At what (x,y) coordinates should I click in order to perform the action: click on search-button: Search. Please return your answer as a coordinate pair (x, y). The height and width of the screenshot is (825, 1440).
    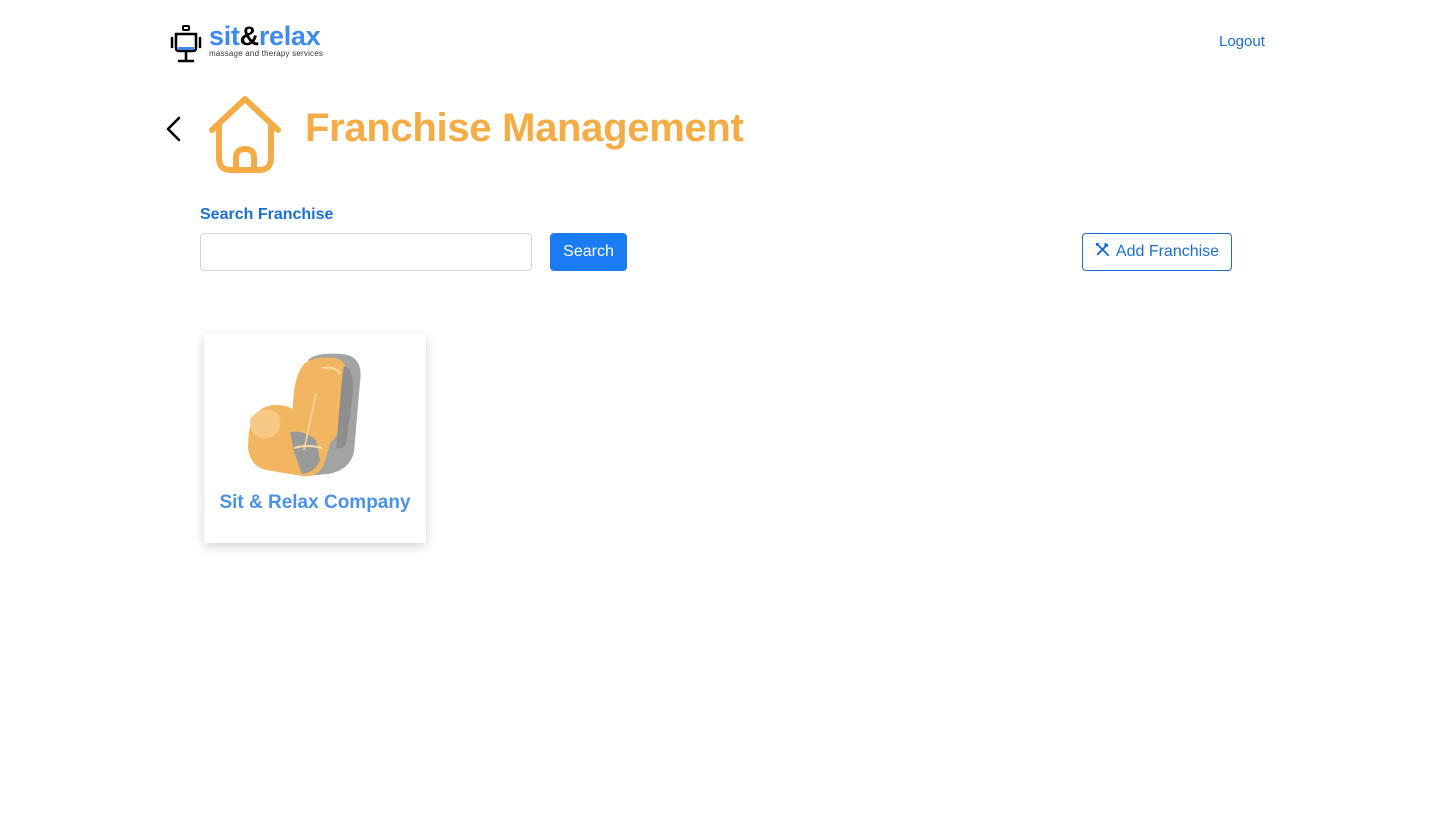
    Looking at the image, I should click on (588, 252).